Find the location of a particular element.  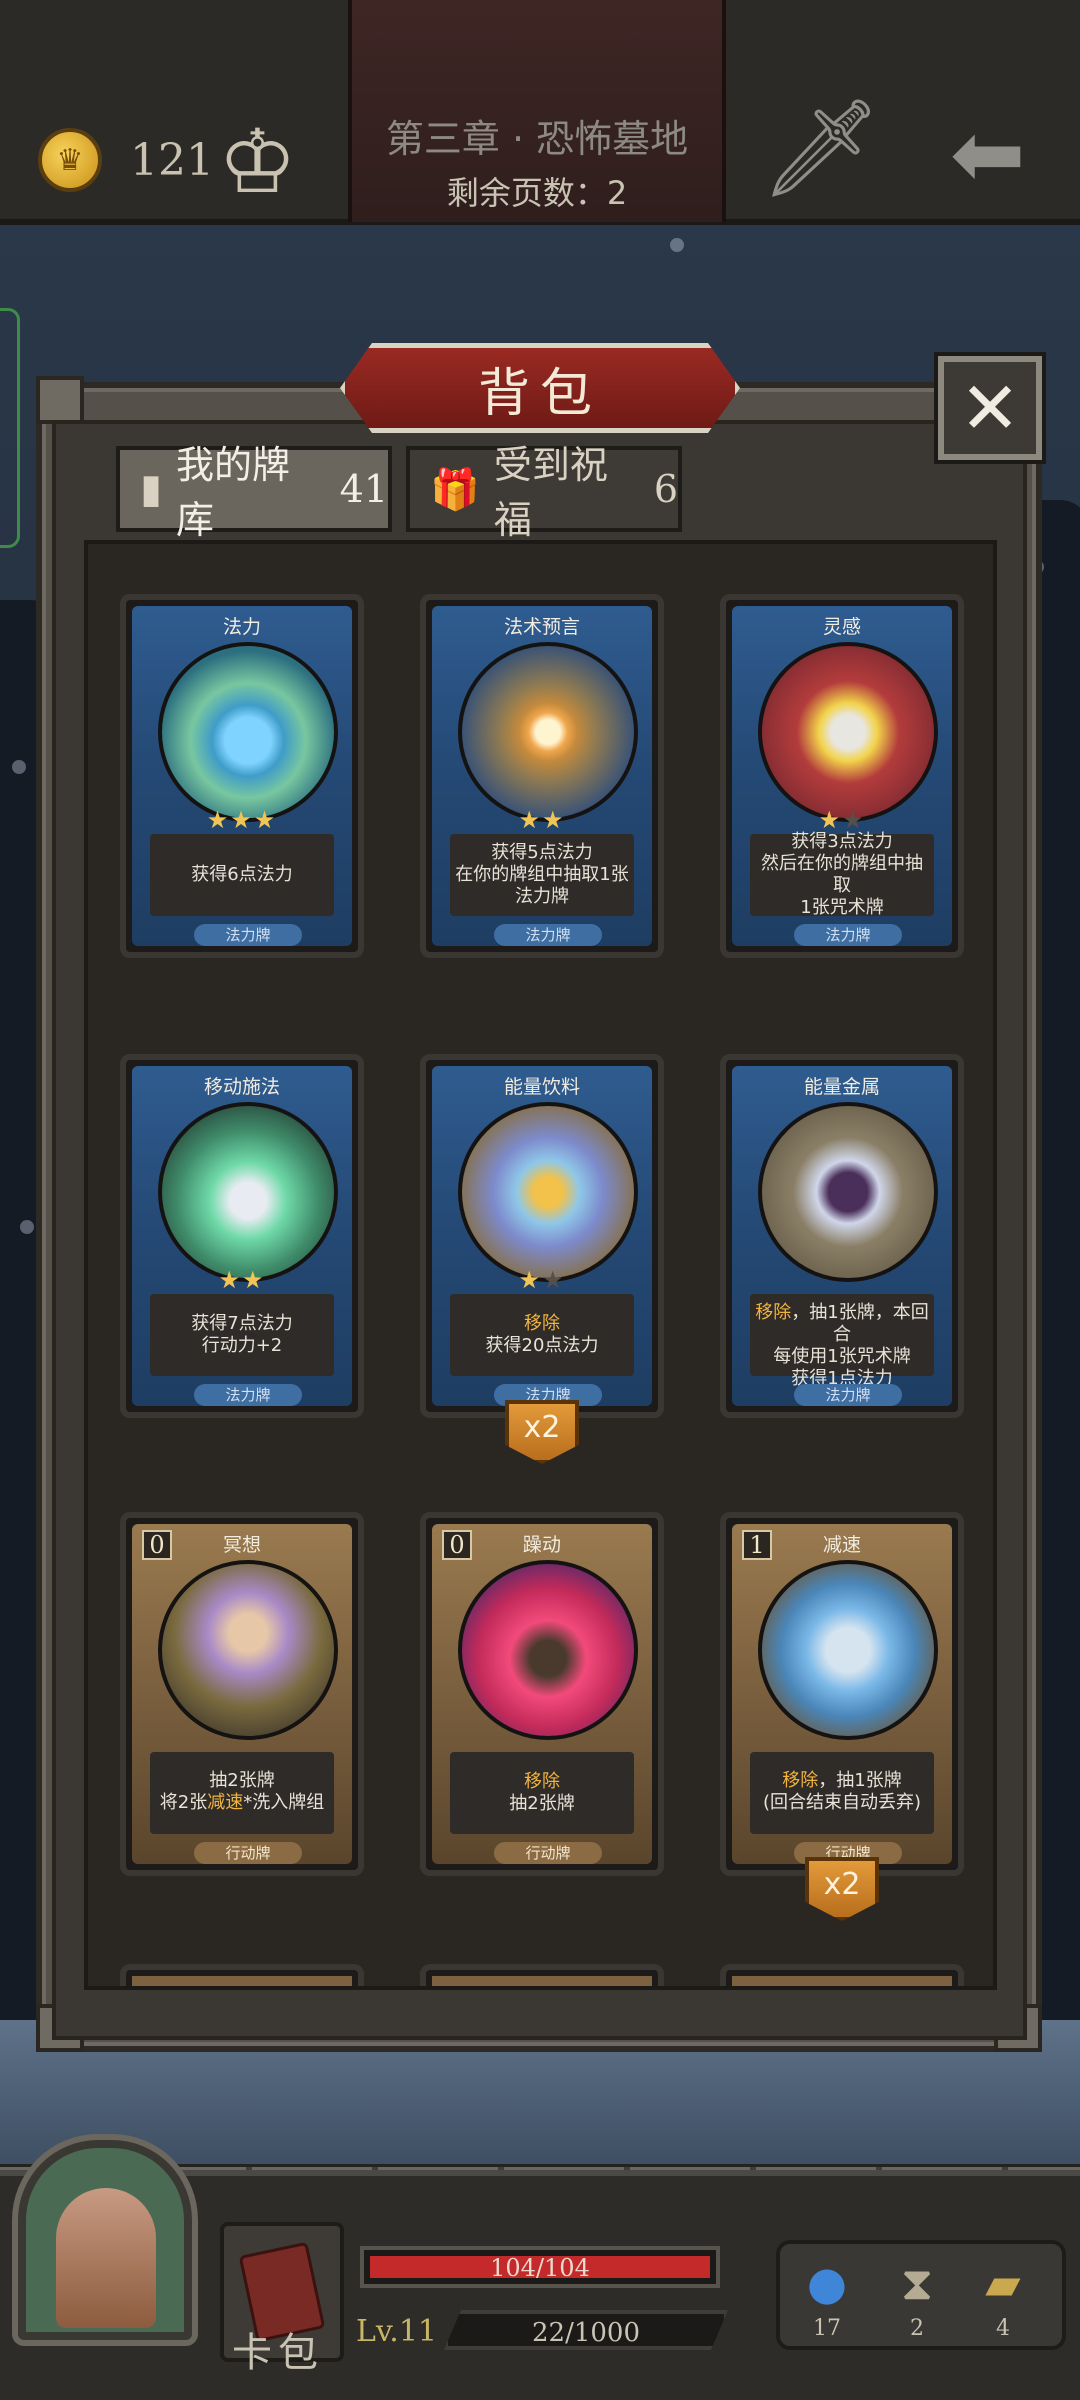

card-name: 法术预言 is located at coordinates (541, 627).